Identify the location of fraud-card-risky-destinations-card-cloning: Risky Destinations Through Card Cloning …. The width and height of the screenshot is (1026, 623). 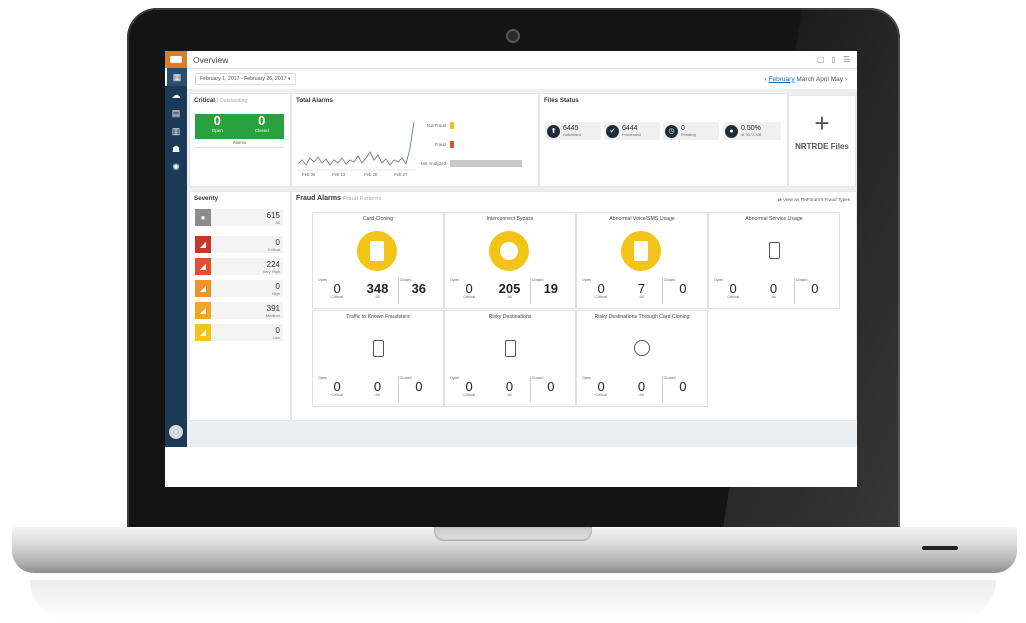
(642, 358).